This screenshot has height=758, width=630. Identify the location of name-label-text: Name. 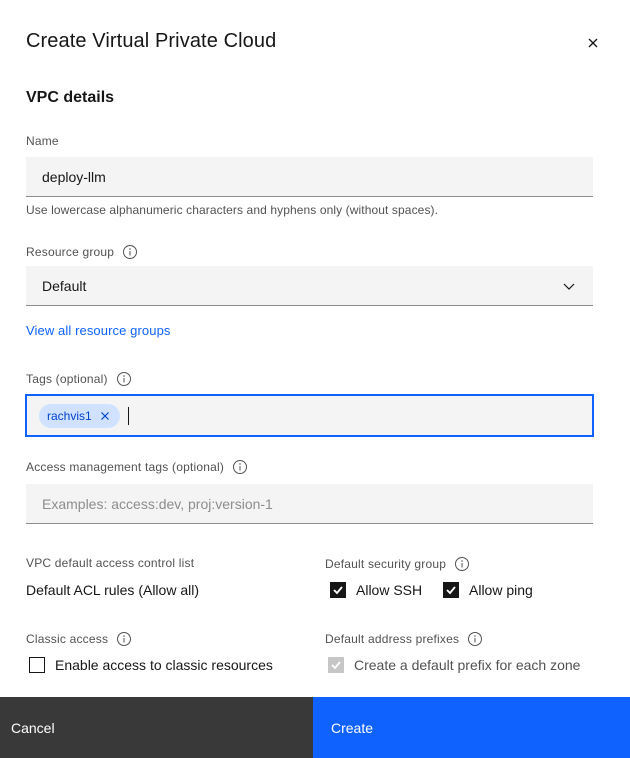
(42, 141).